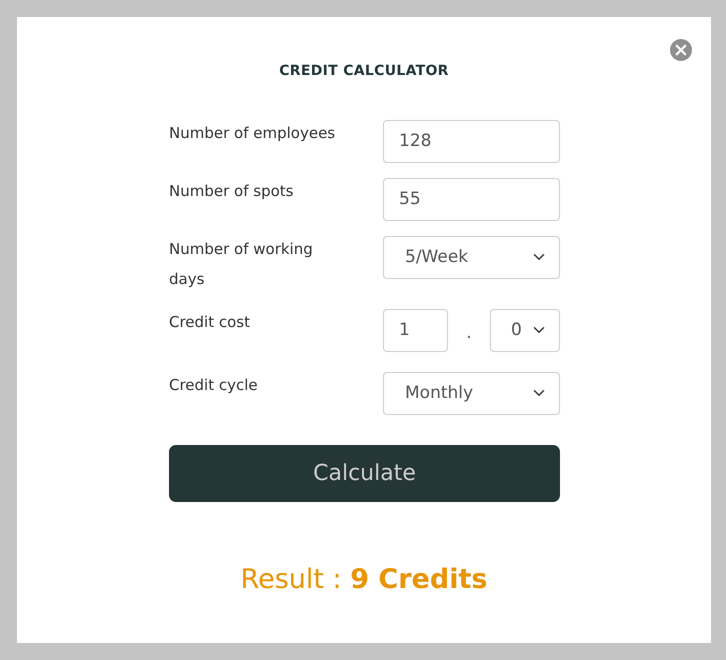 The height and width of the screenshot is (660, 726). I want to click on calculate-button: Calculate, so click(364, 473).